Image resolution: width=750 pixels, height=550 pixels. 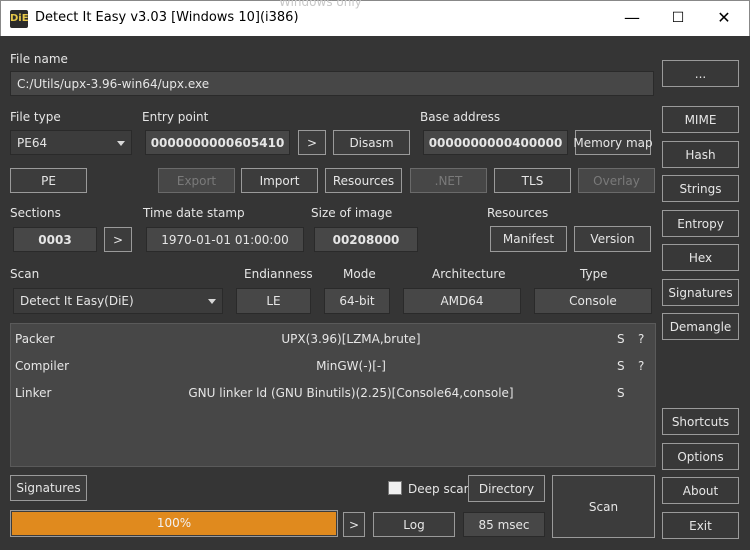 I want to click on result-type: Compiler, so click(x=42, y=366).